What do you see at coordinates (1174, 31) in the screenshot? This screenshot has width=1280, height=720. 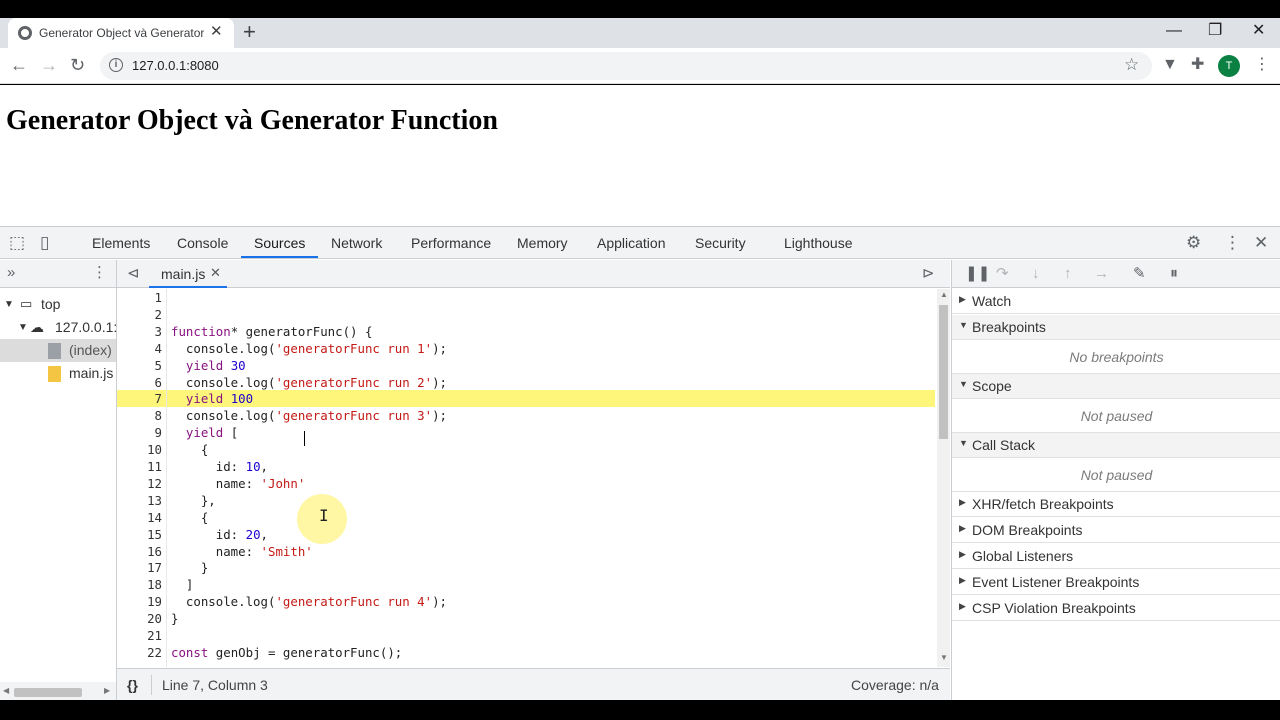 I see `minimize-icon: —` at bounding box center [1174, 31].